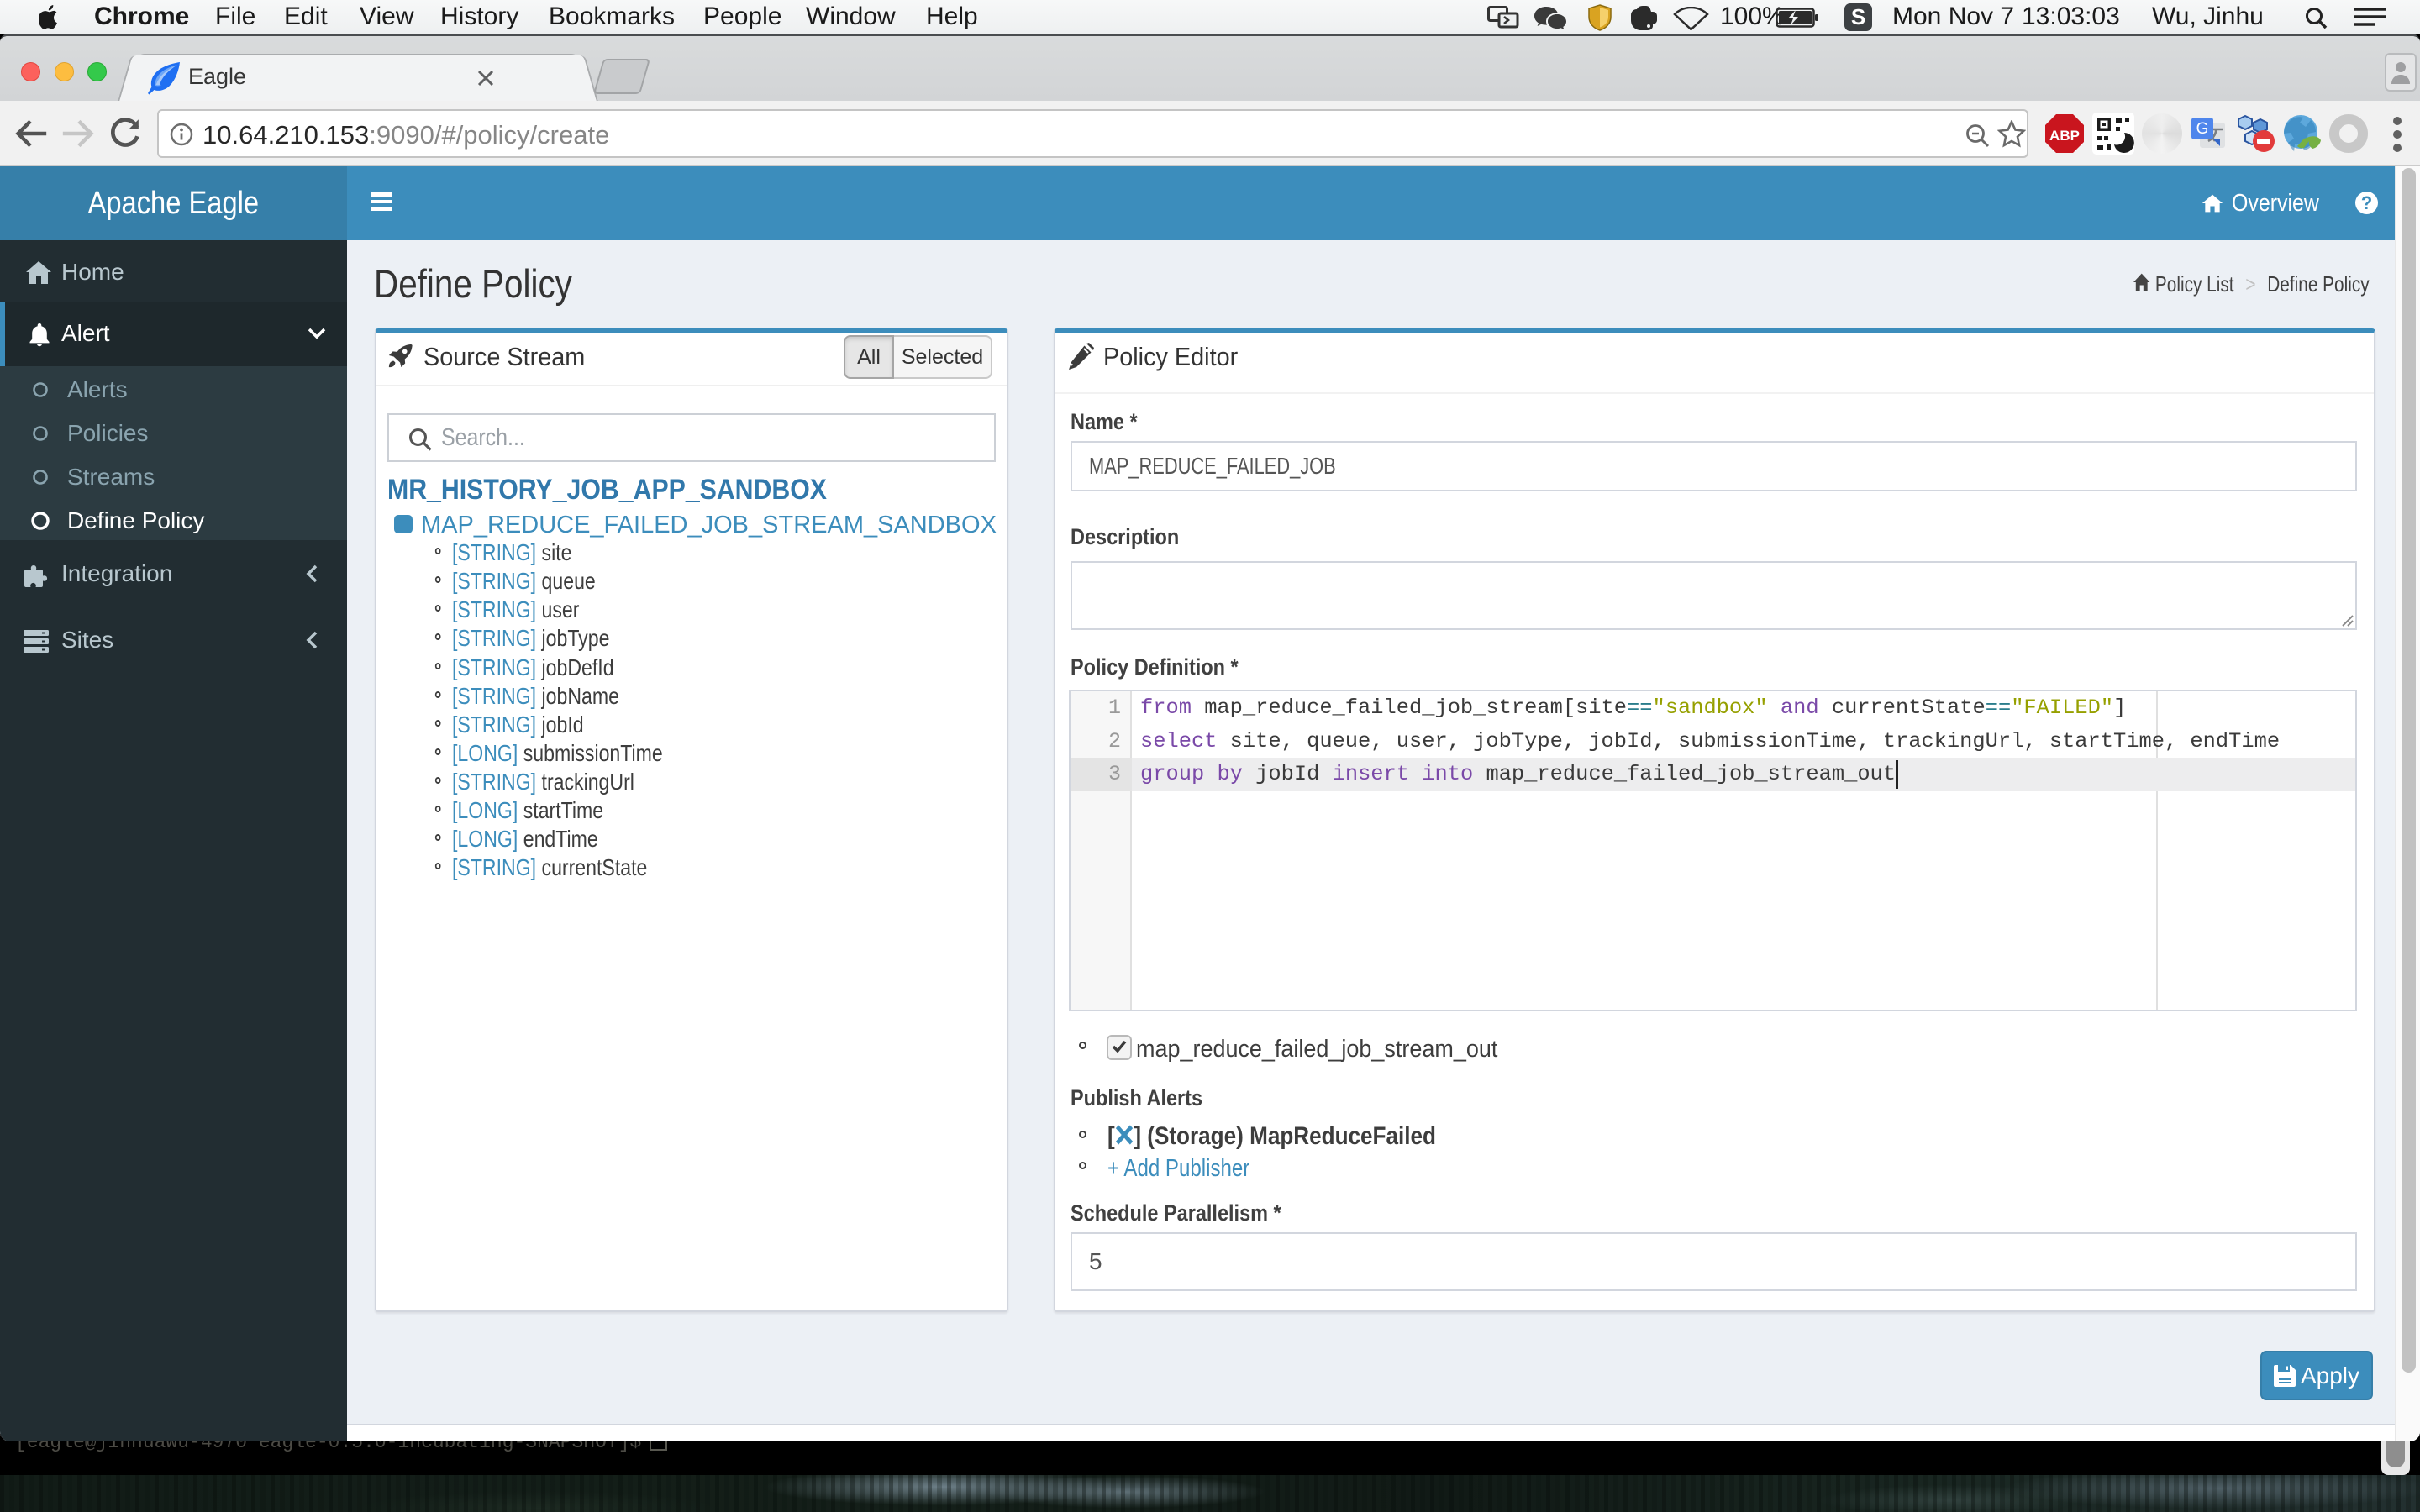 The width and height of the screenshot is (2420, 1512). What do you see at coordinates (2203, 129) in the screenshot?
I see `svg-text: G` at bounding box center [2203, 129].